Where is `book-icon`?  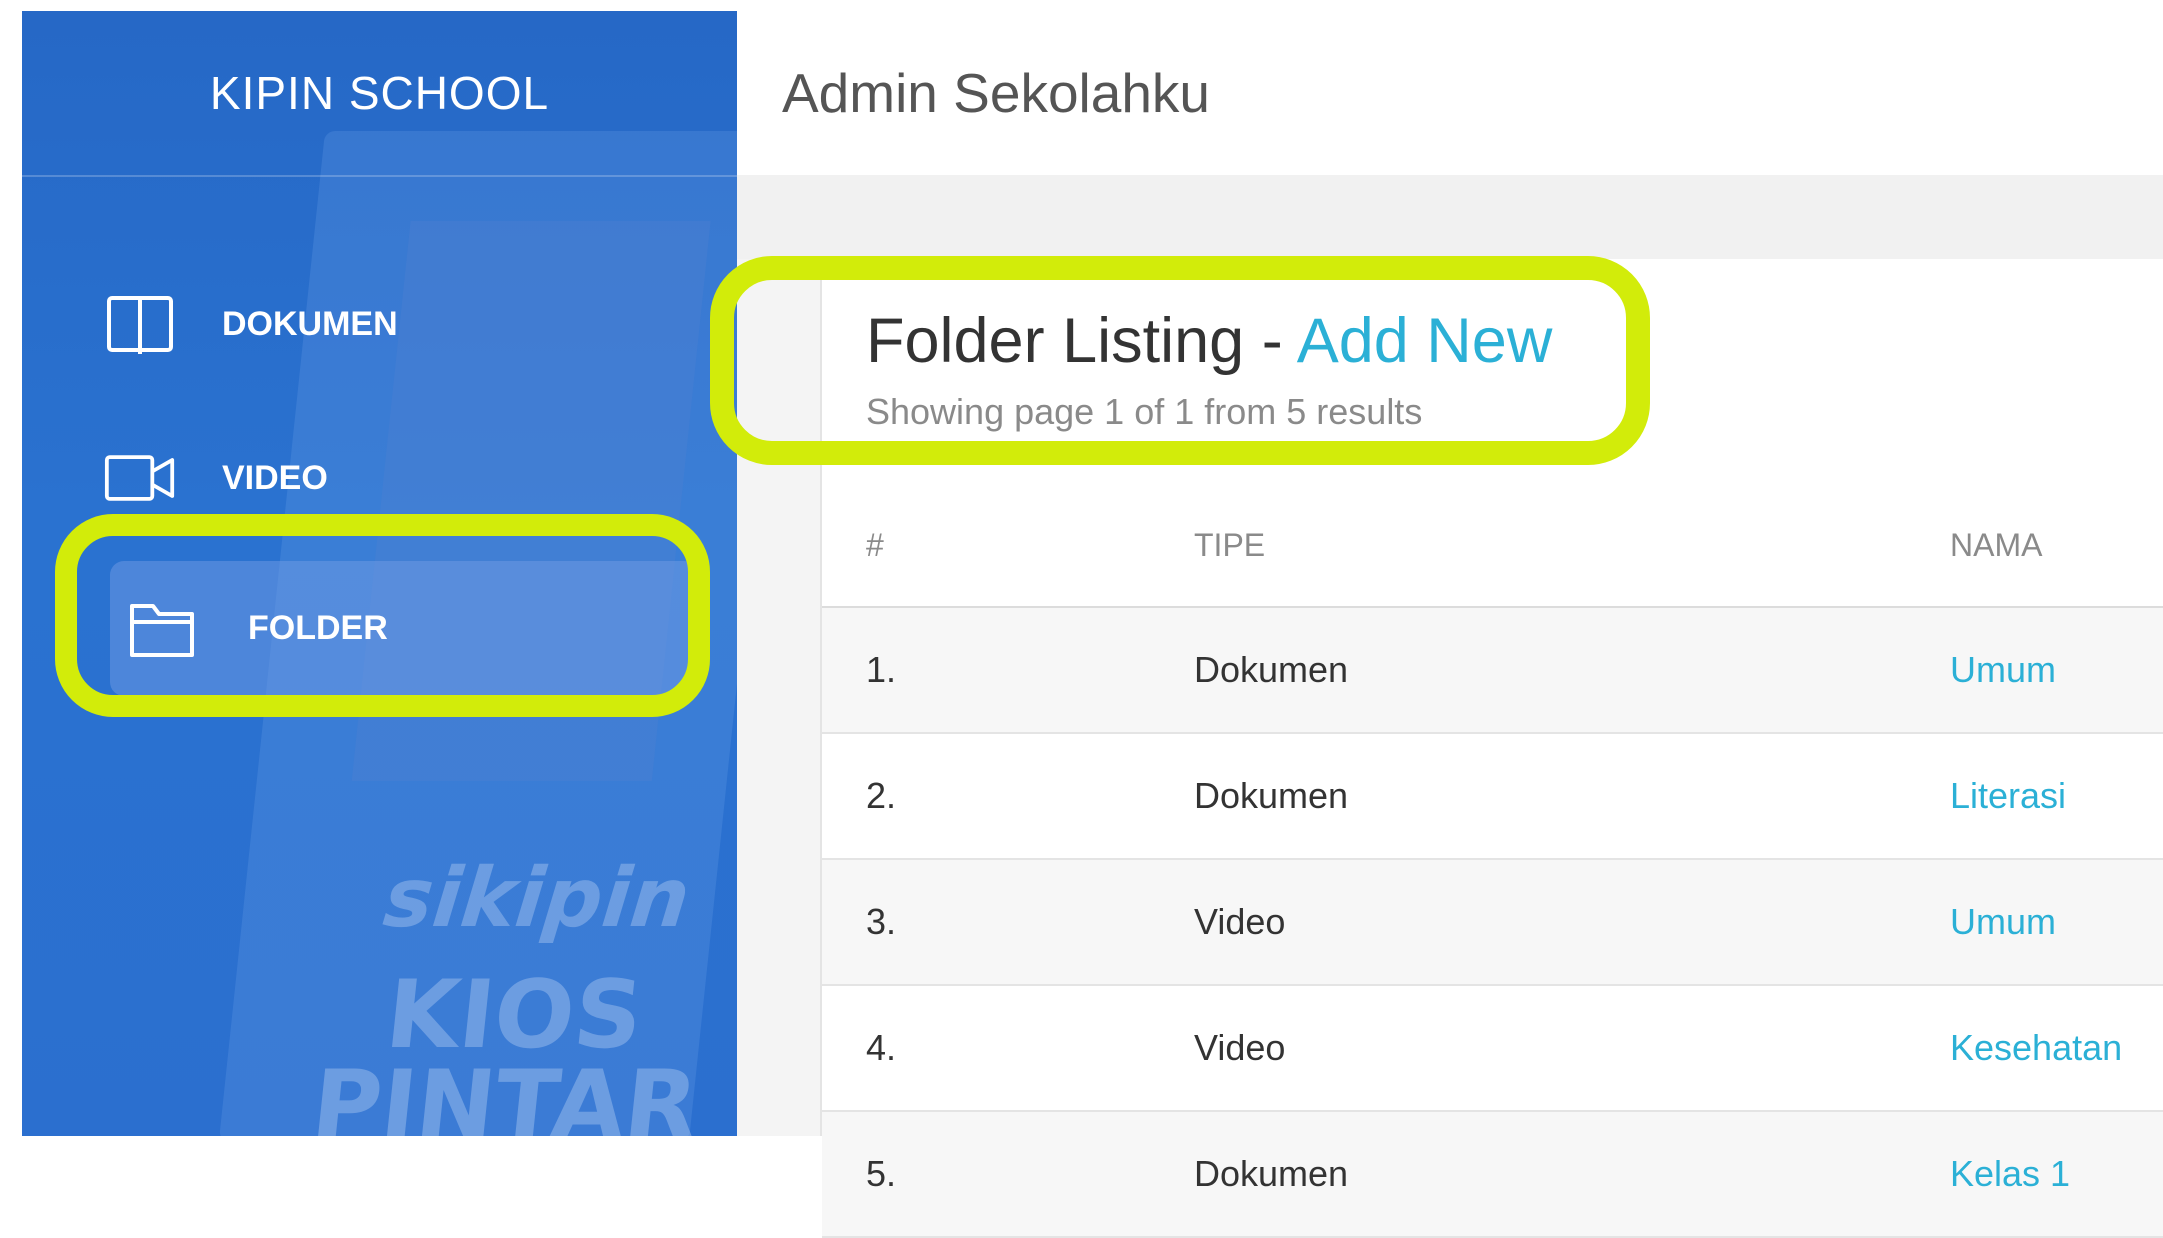
book-icon is located at coordinates (140, 324).